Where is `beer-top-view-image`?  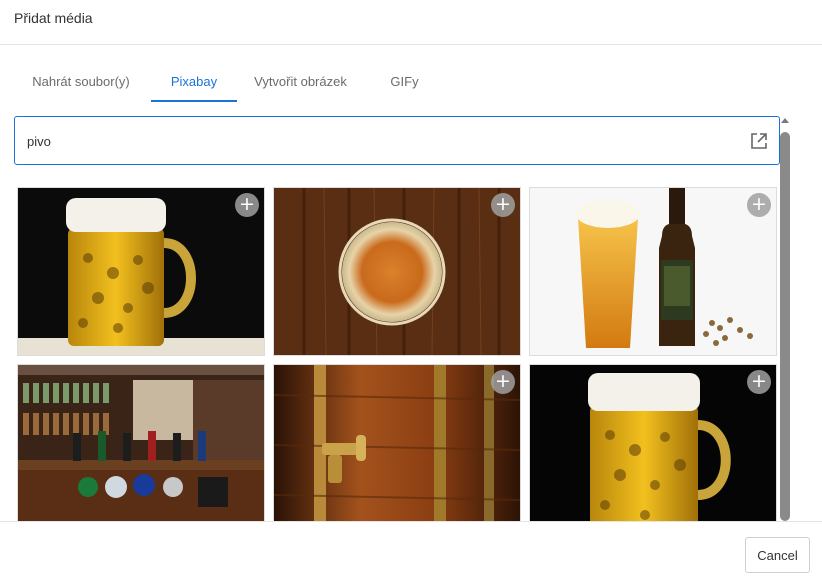
beer-top-view-image is located at coordinates (397, 271).